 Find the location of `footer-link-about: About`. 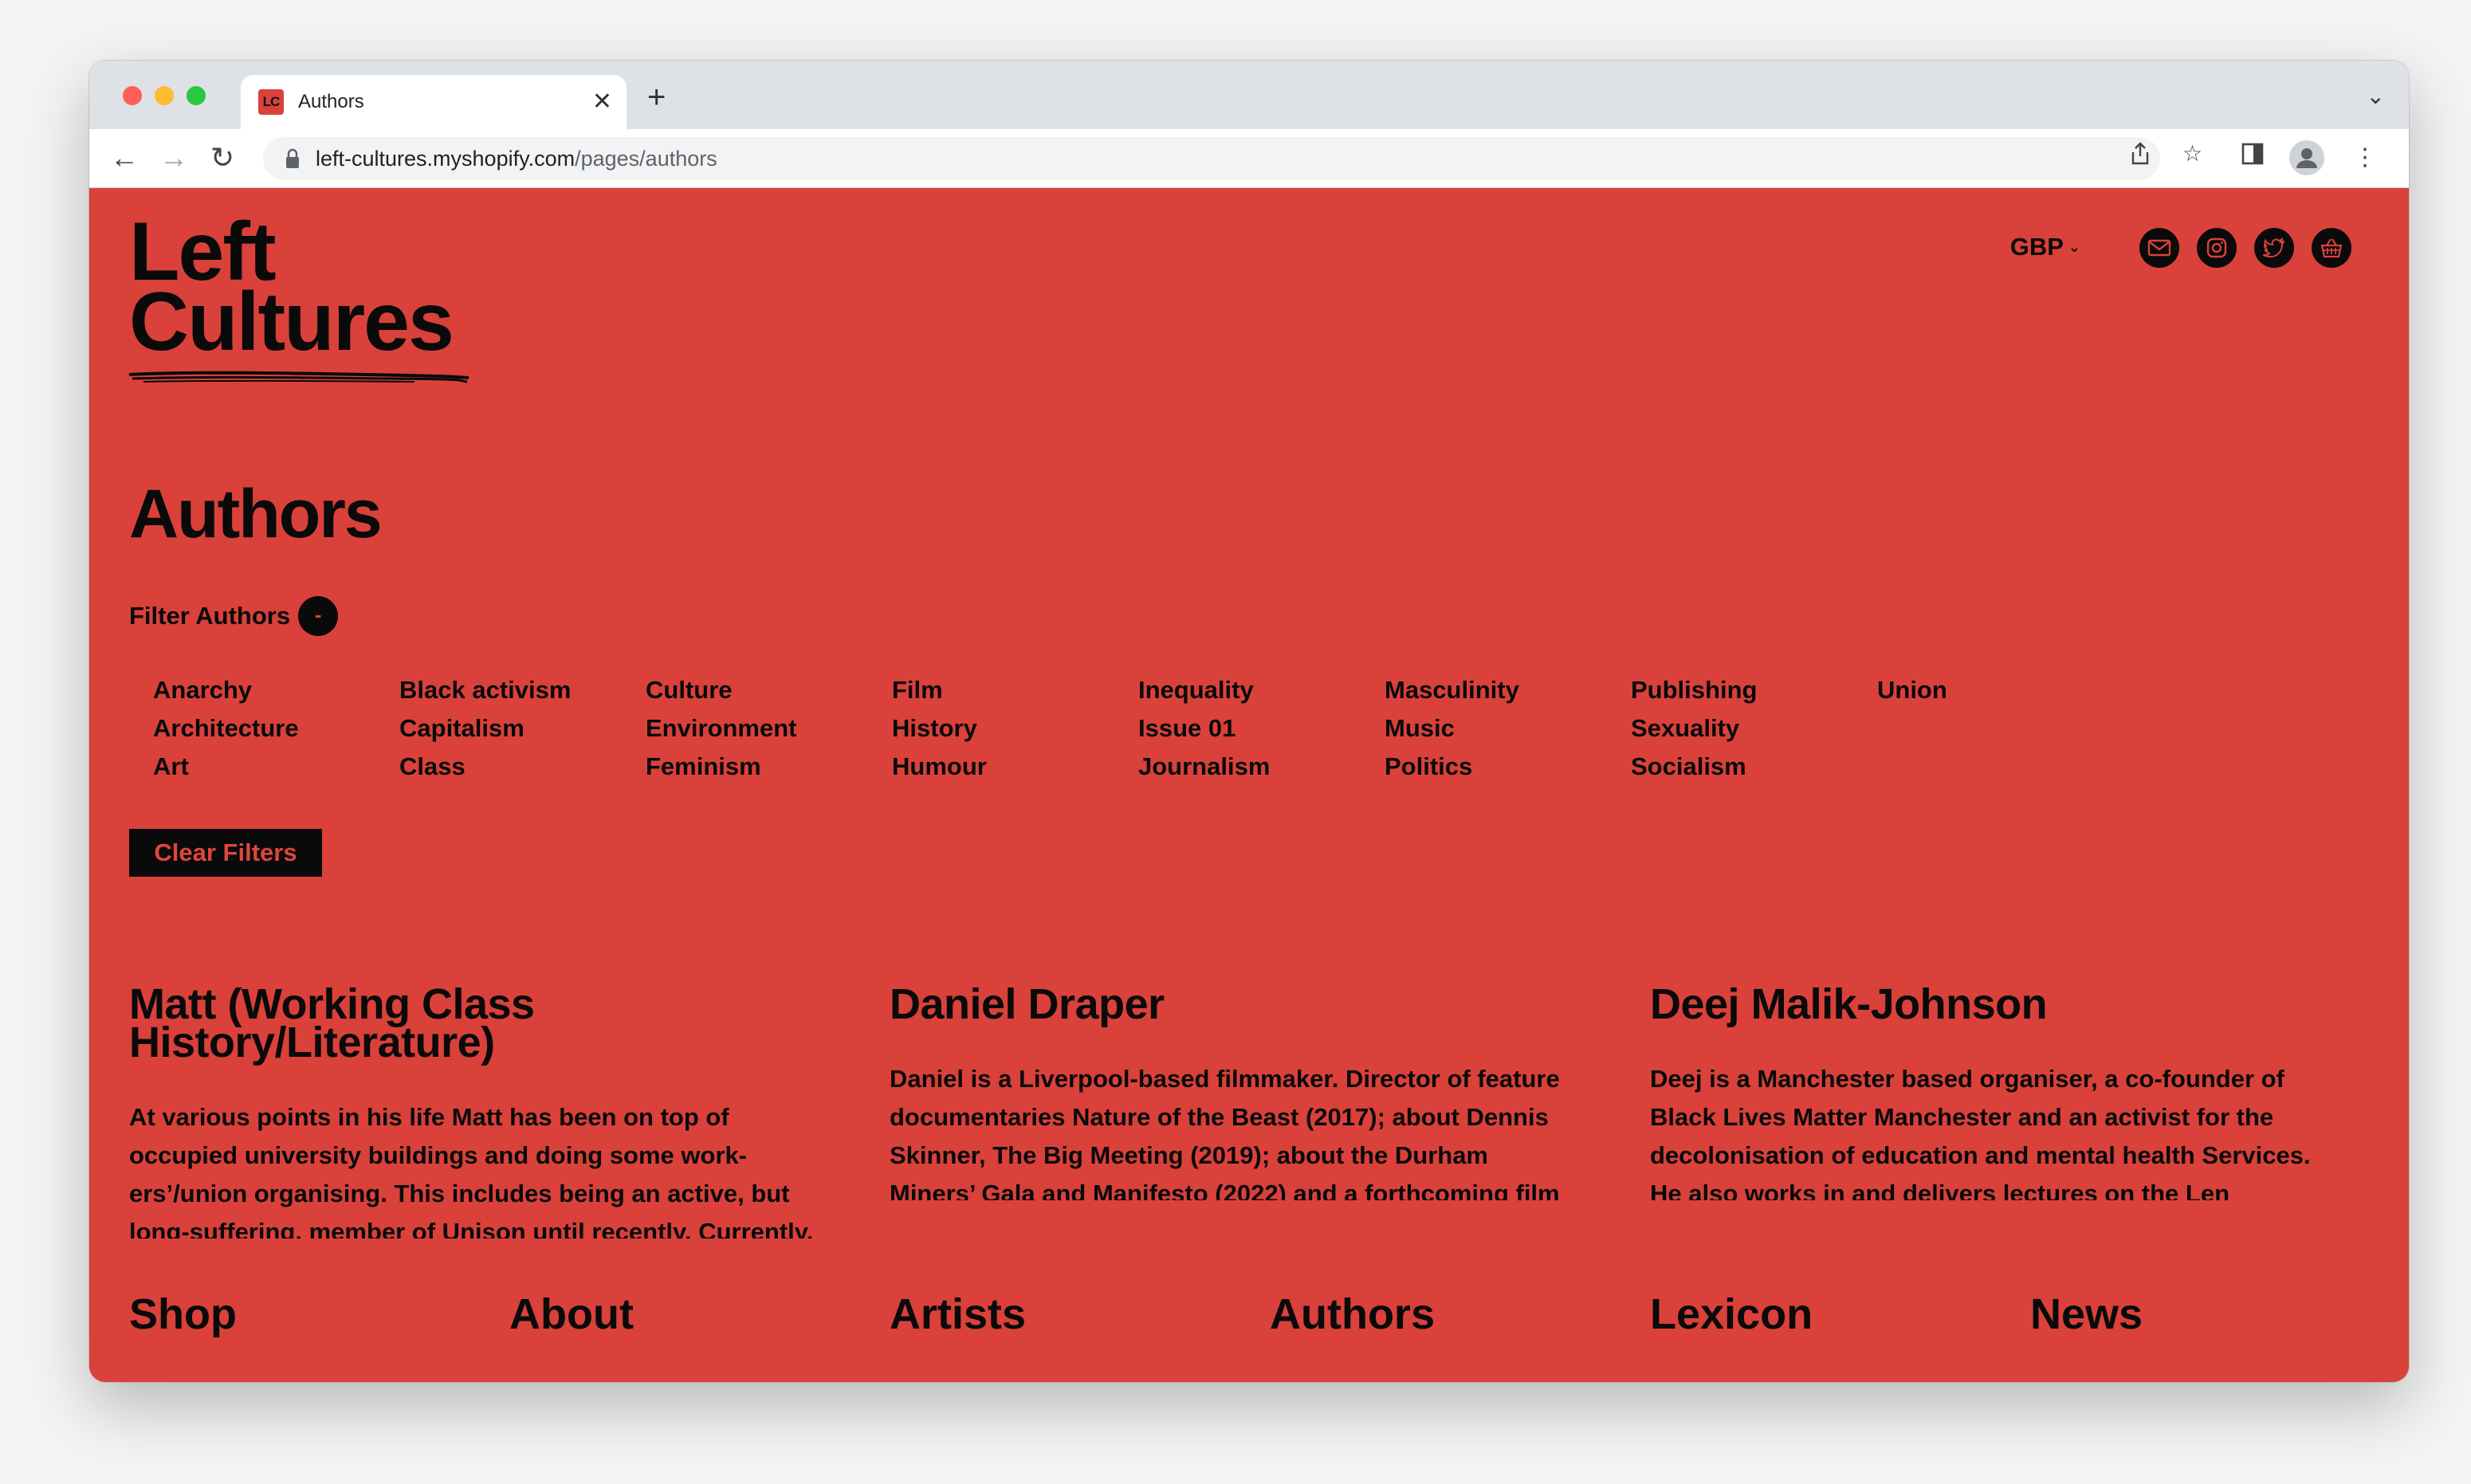

footer-link-about: About is located at coordinates (572, 1314).